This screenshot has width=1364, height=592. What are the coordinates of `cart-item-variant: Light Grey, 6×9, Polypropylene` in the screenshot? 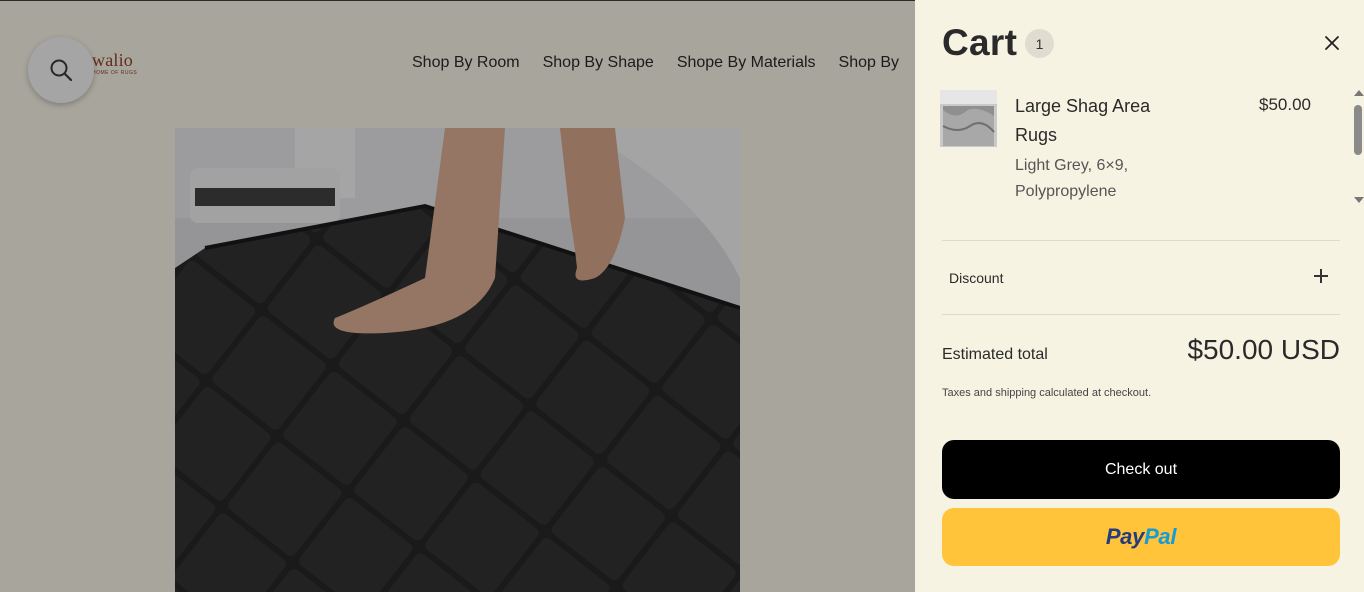 It's located at (1072, 178).